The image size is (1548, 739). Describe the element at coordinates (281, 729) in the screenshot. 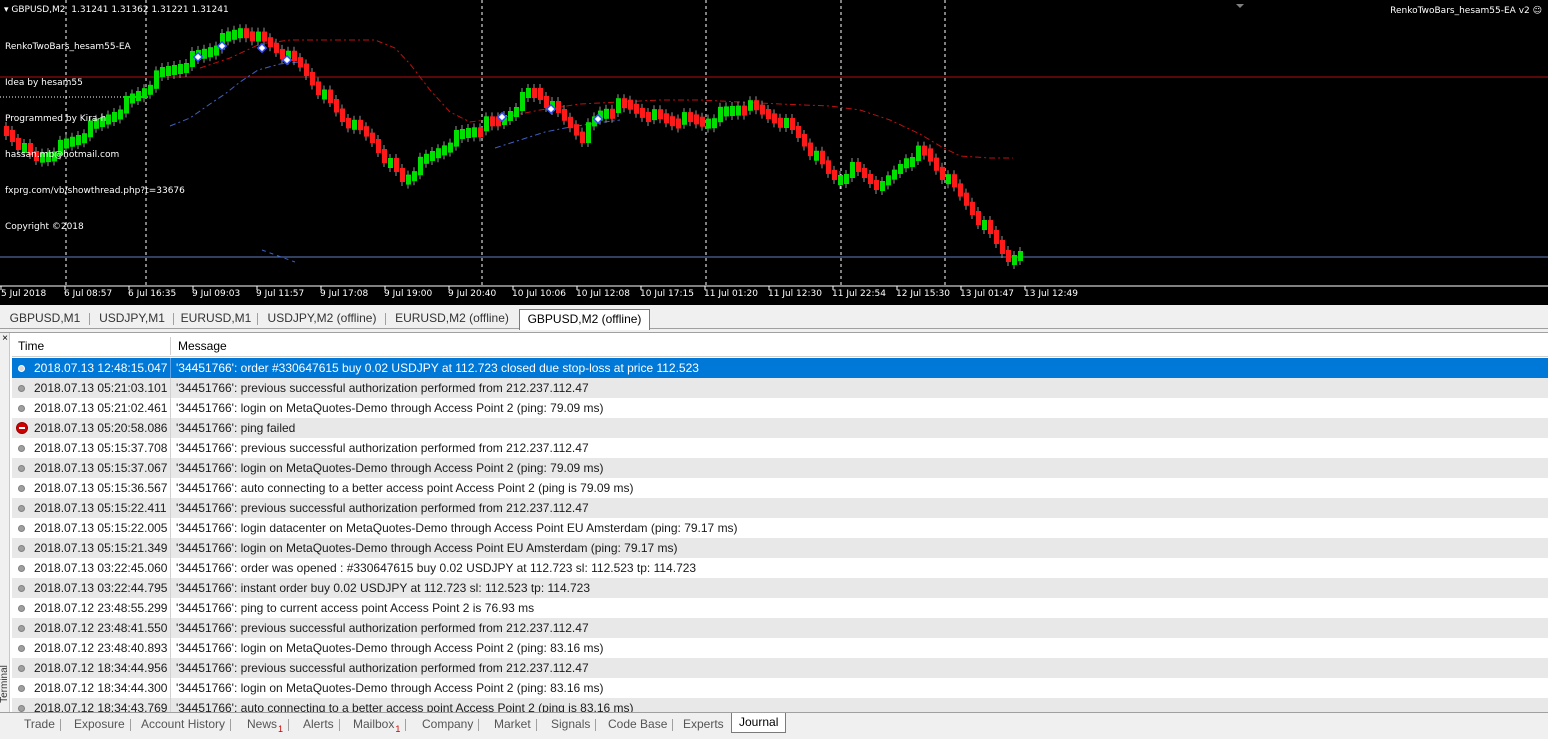

I see `news-count-badge: 1` at that location.